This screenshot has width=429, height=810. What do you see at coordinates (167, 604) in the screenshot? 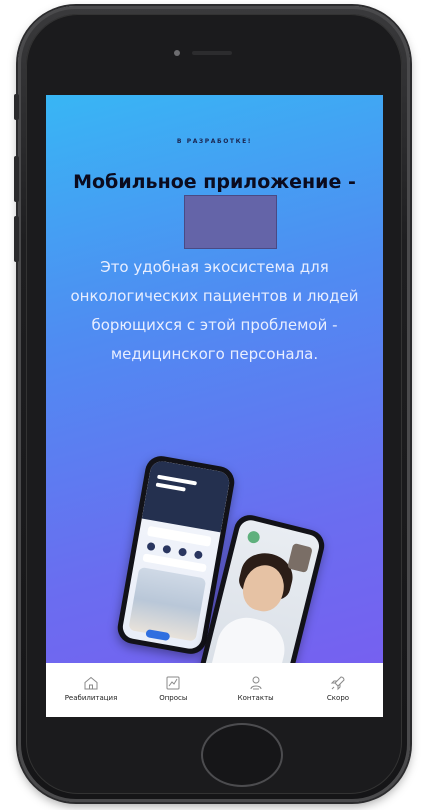
I see `preview-doctor-photo` at bounding box center [167, 604].